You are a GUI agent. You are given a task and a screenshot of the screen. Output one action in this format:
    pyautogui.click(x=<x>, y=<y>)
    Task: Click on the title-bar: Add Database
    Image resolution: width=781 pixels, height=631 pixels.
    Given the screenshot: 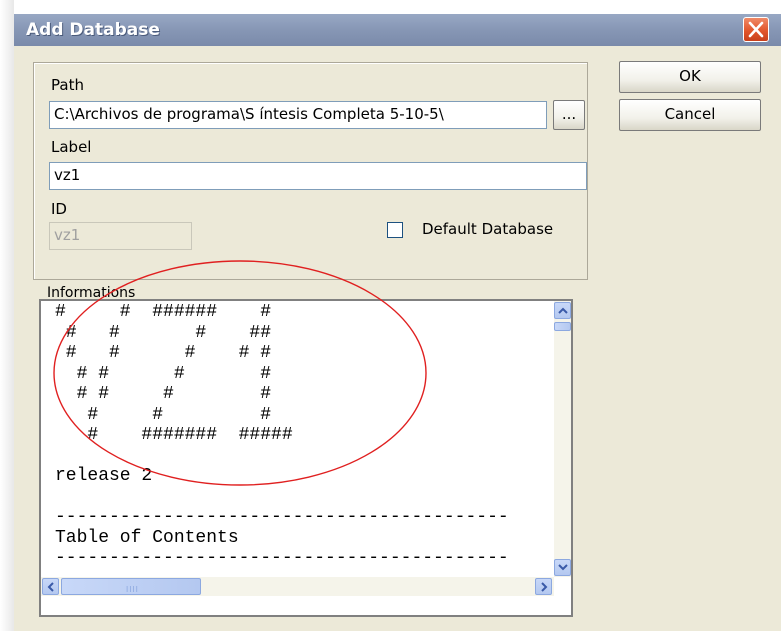 What is the action you would take?
    pyautogui.click(x=397, y=30)
    